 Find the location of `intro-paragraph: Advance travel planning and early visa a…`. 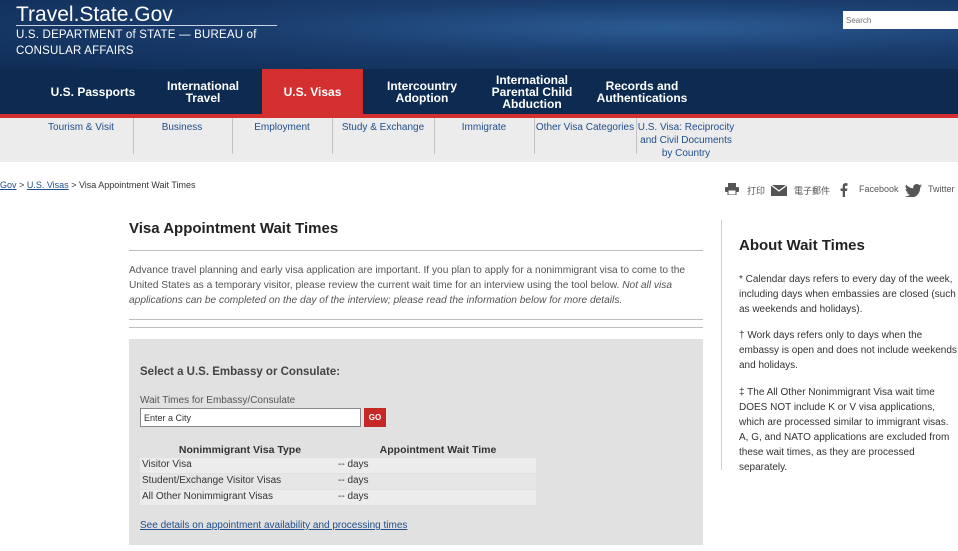

intro-paragraph: Advance travel planning and early visa a… is located at coordinates (409, 285).